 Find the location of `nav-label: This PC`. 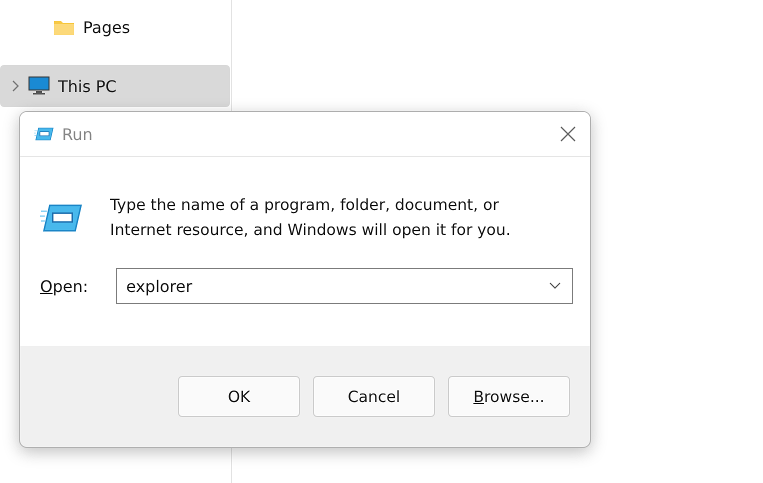

nav-label: This PC is located at coordinates (87, 86).